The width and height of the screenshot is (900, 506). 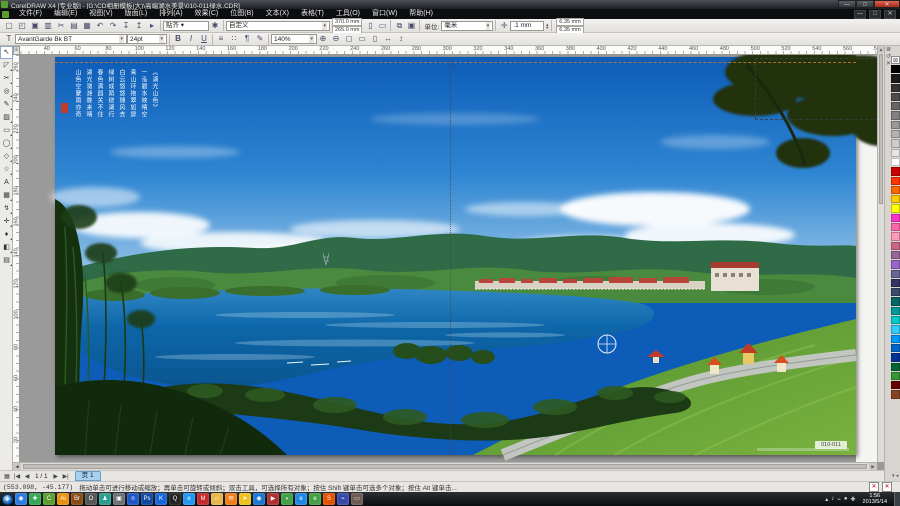 What do you see at coordinates (9, 26) in the screenshot?
I see `new-icon: ▢` at bounding box center [9, 26].